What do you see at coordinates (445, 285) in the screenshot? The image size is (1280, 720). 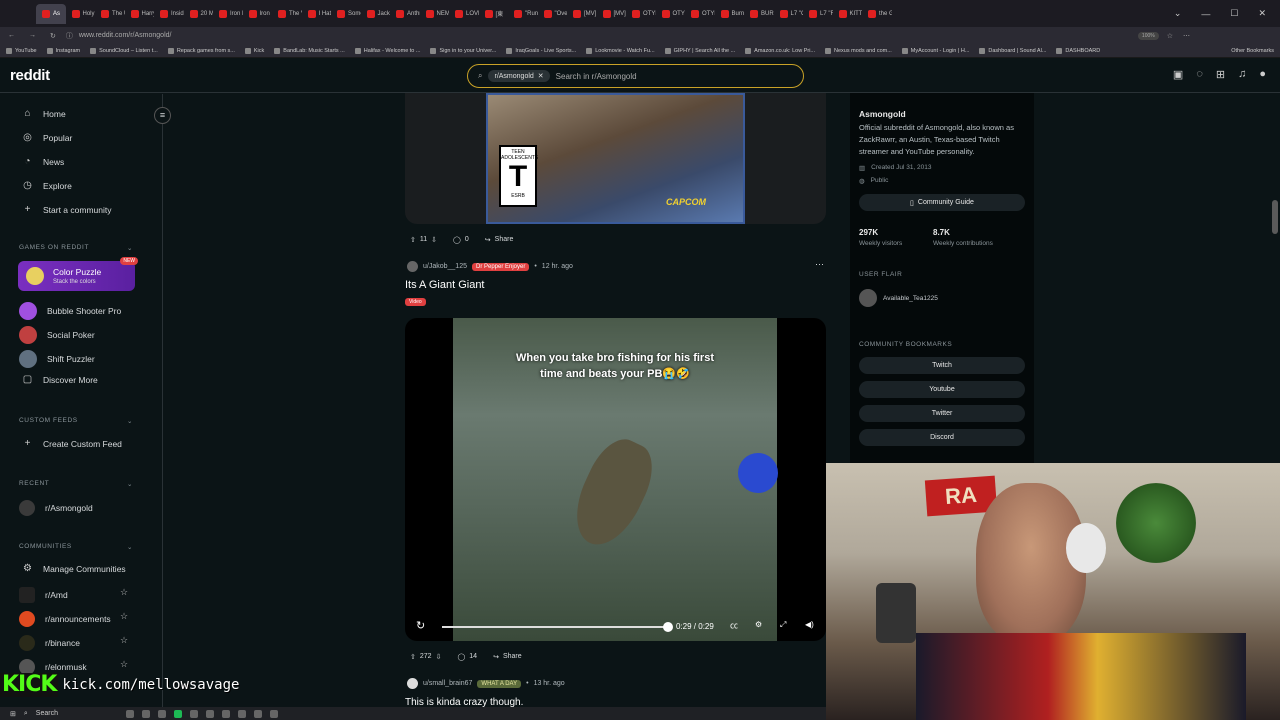 I see `post-title: Its A Giant Giant` at bounding box center [445, 285].